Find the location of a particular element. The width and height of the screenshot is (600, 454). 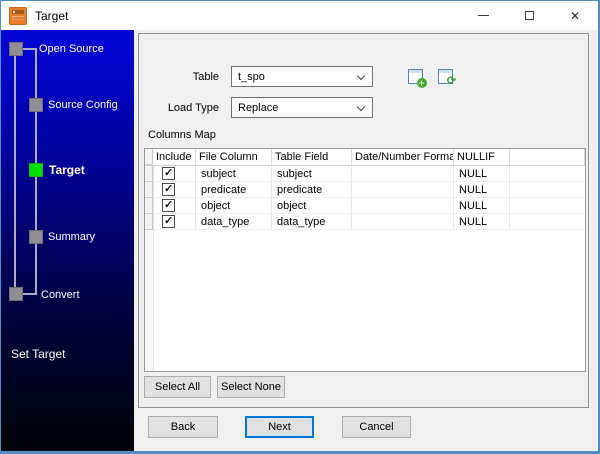

table-field-cell: predicate is located at coordinates (312, 190).